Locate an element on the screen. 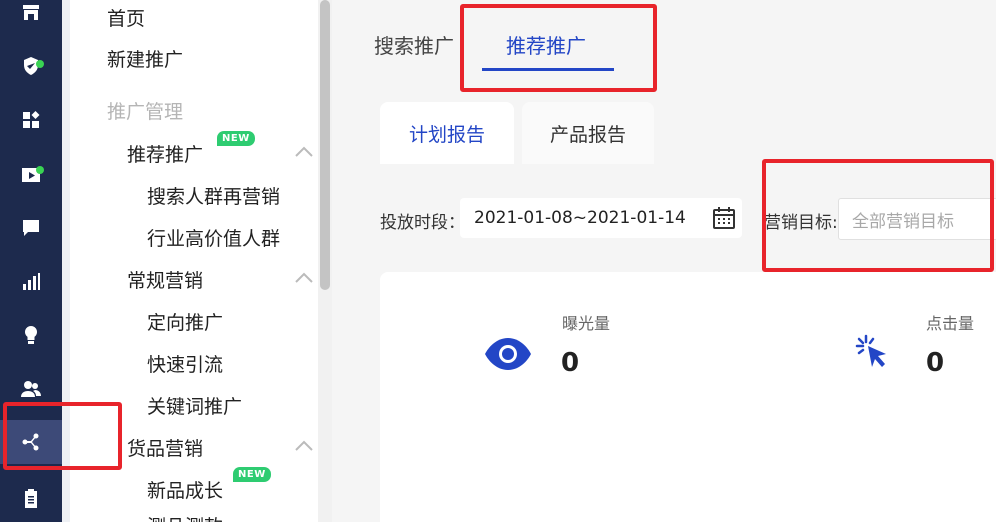  tab-search-promotion: 搜索推广 is located at coordinates (414, 44).